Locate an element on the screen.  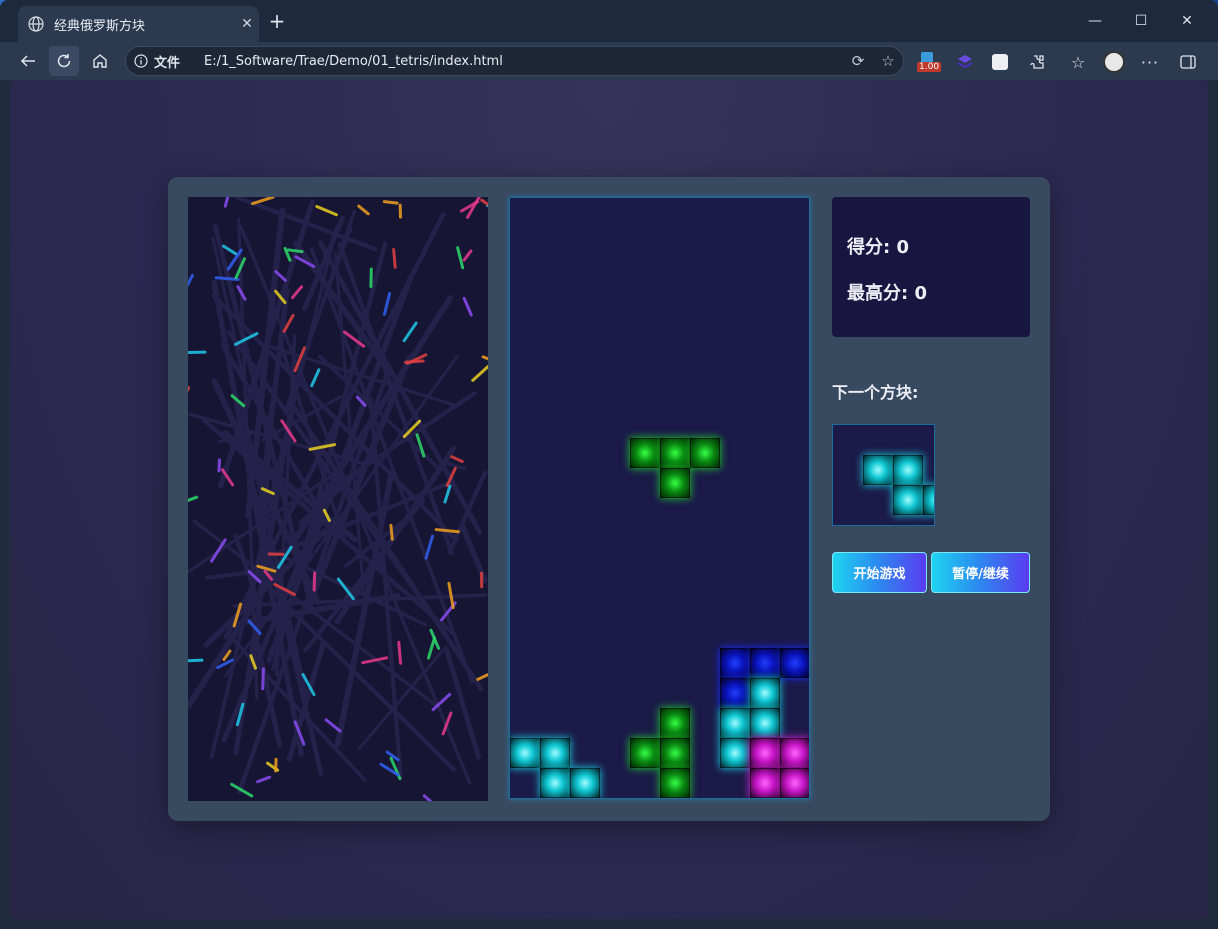
score-row: 得分: 0 is located at coordinates (938, 256).